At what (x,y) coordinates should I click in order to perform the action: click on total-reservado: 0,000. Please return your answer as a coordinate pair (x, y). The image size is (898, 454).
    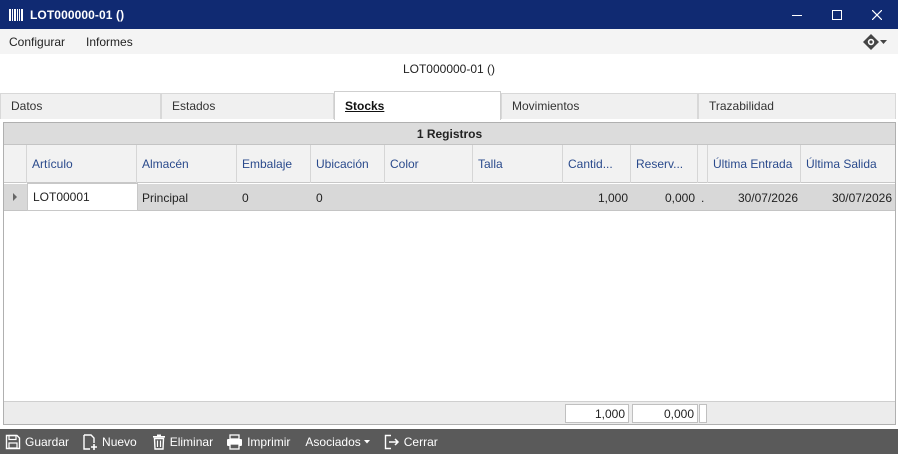
    Looking at the image, I should click on (665, 413).